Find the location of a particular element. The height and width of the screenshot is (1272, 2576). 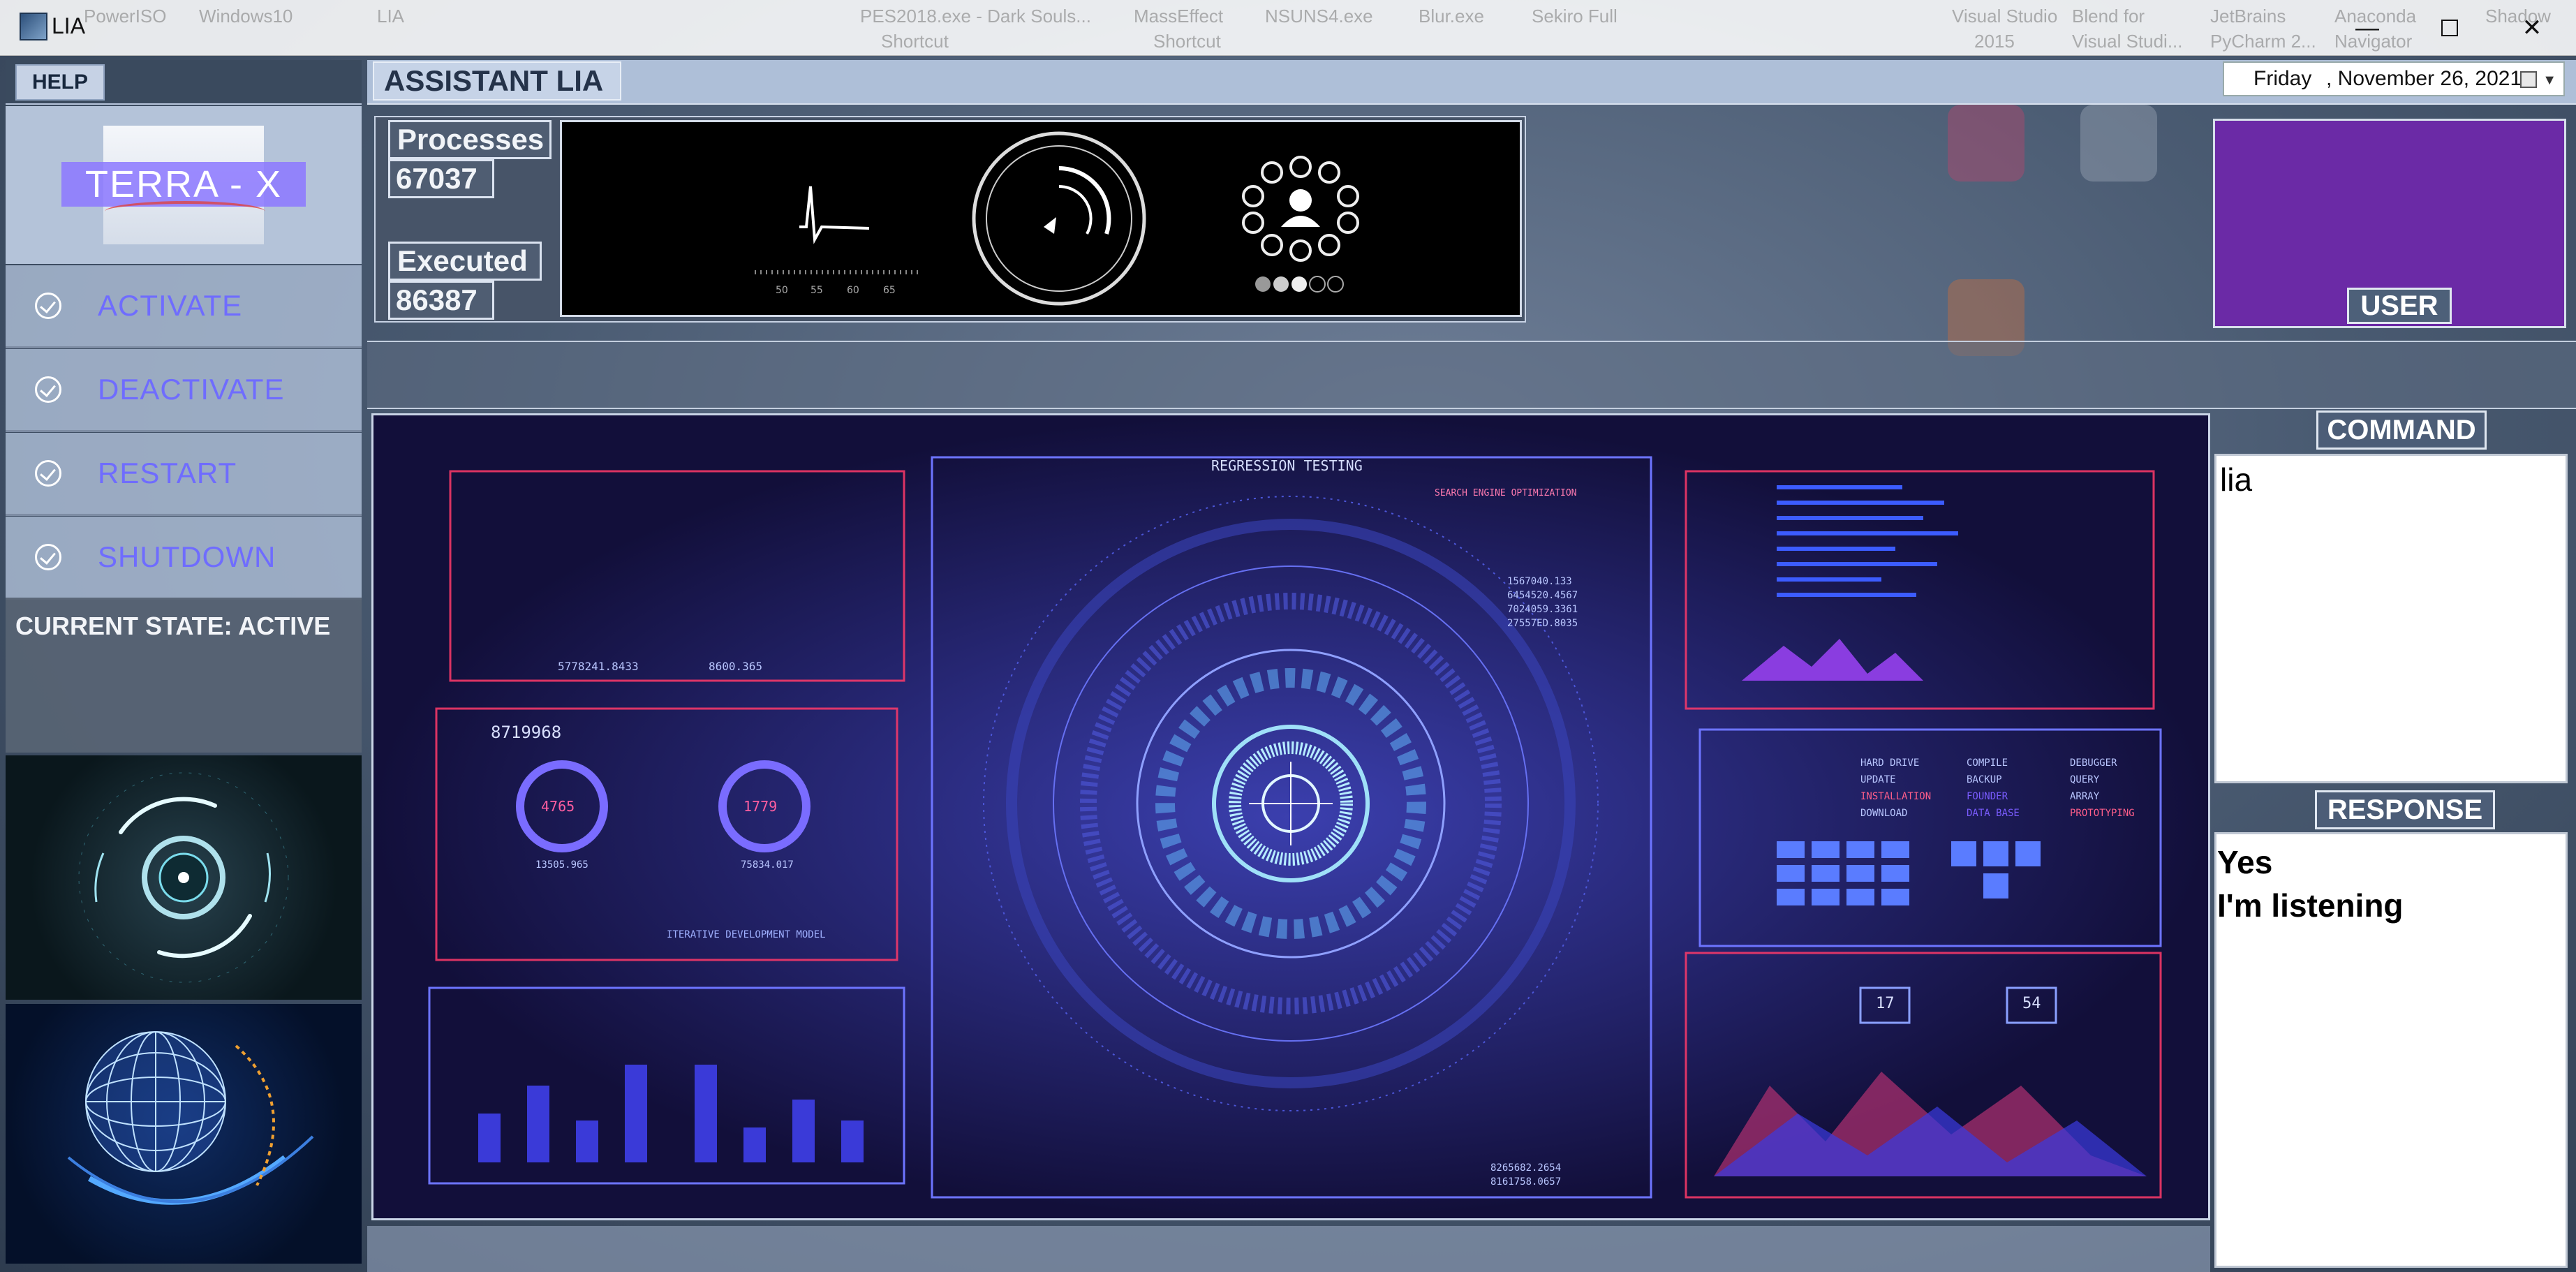

shutdown-button: SHUTDOWN is located at coordinates (184, 558).